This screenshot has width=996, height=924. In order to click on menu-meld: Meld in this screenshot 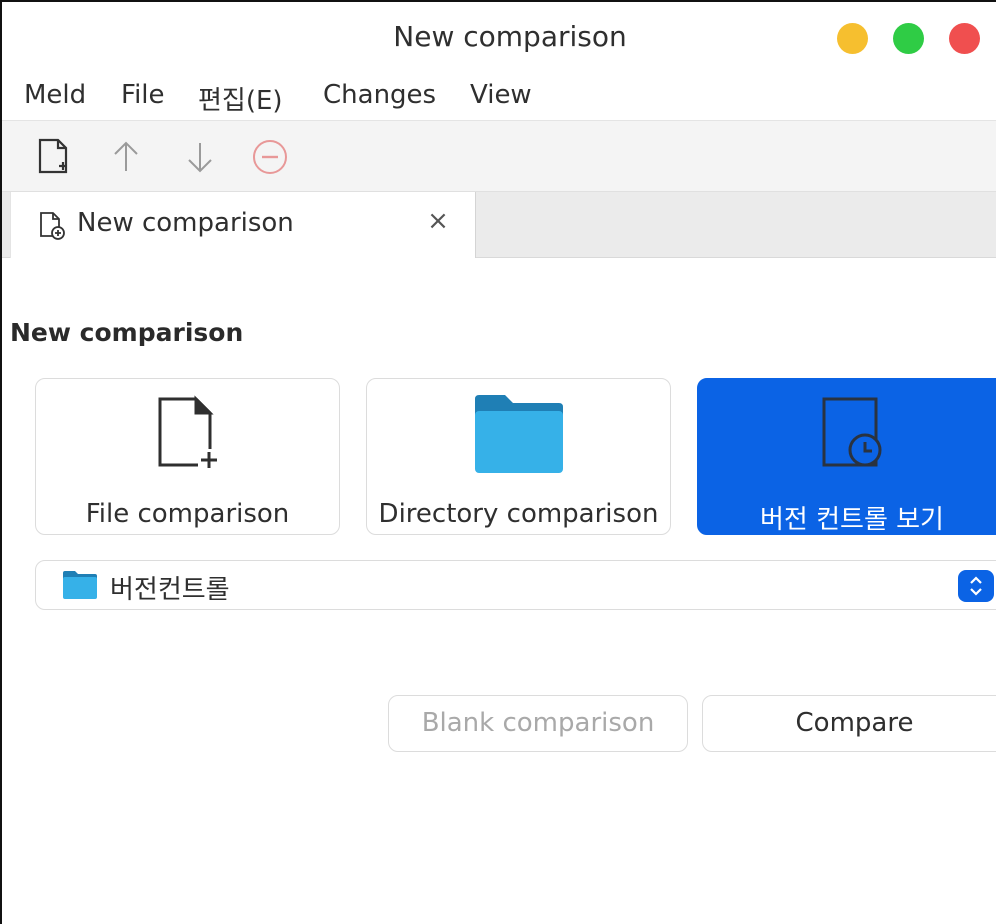, I will do `click(55, 95)`.